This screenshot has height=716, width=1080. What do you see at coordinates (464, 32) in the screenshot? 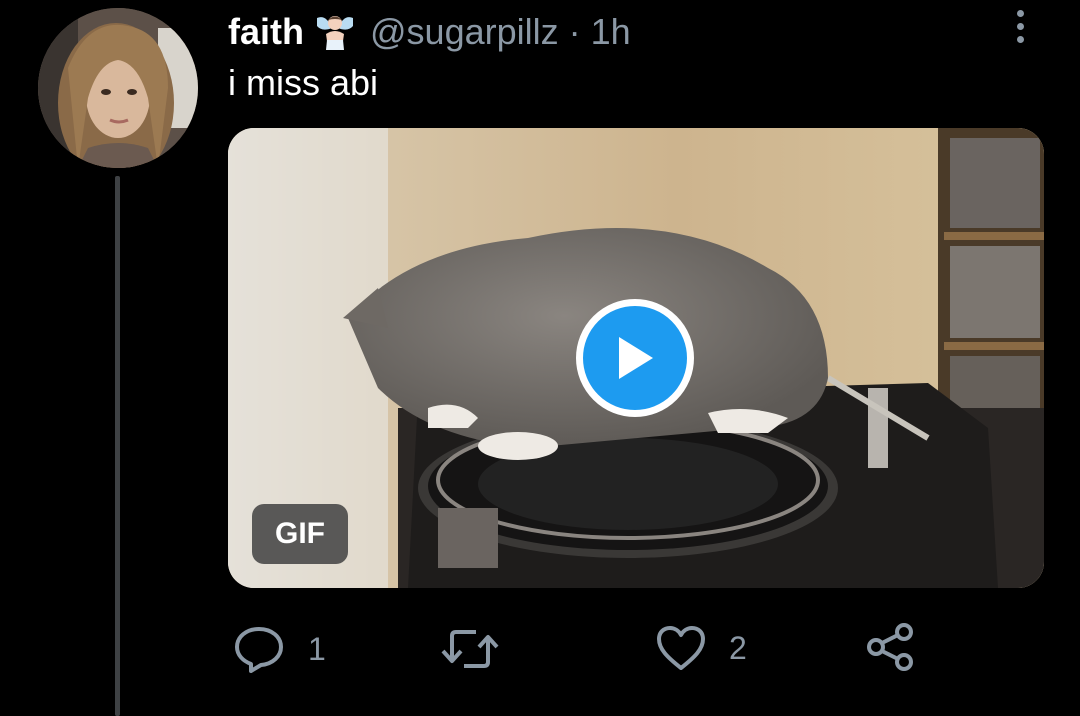
I see `user-handle: @sugarpillz` at bounding box center [464, 32].